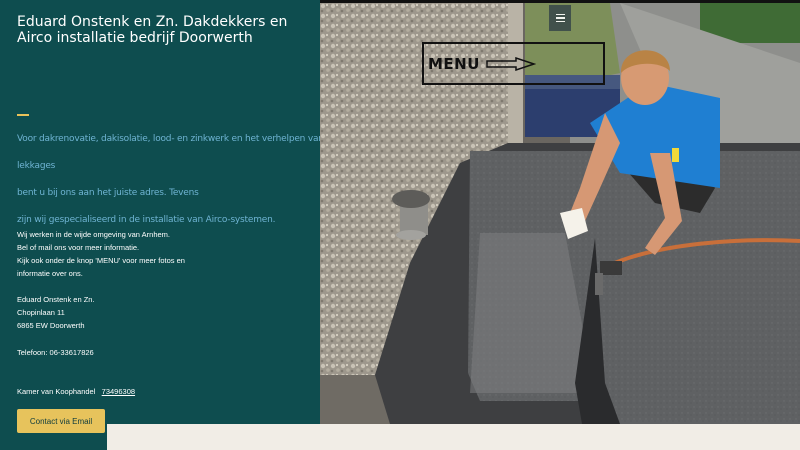 The width and height of the screenshot is (800, 450). Describe the element at coordinates (41, 312) in the screenshot. I see `address-street: Chopinlaan 11` at that location.